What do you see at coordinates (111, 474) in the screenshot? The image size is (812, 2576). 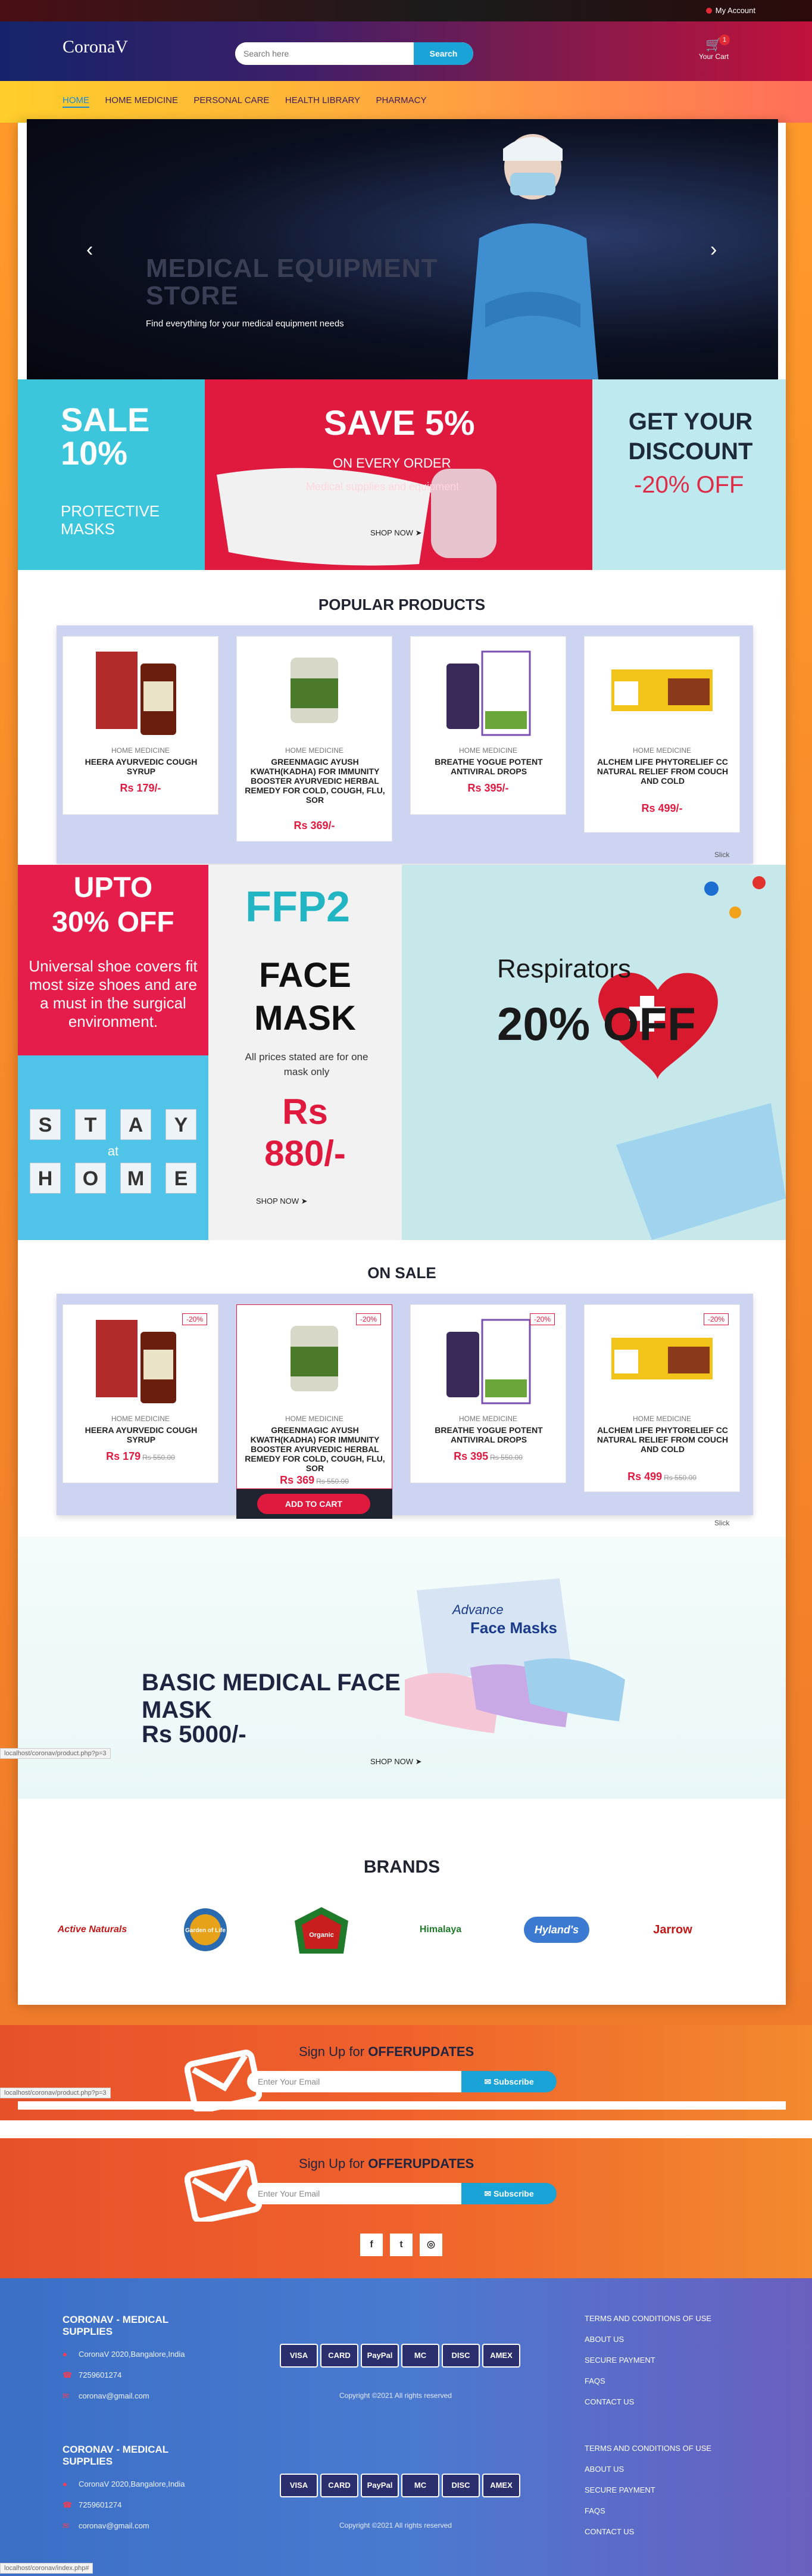 I see `promo-sale-masks: SALE 10% PROTECTIVE MASKS` at bounding box center [111, 474].